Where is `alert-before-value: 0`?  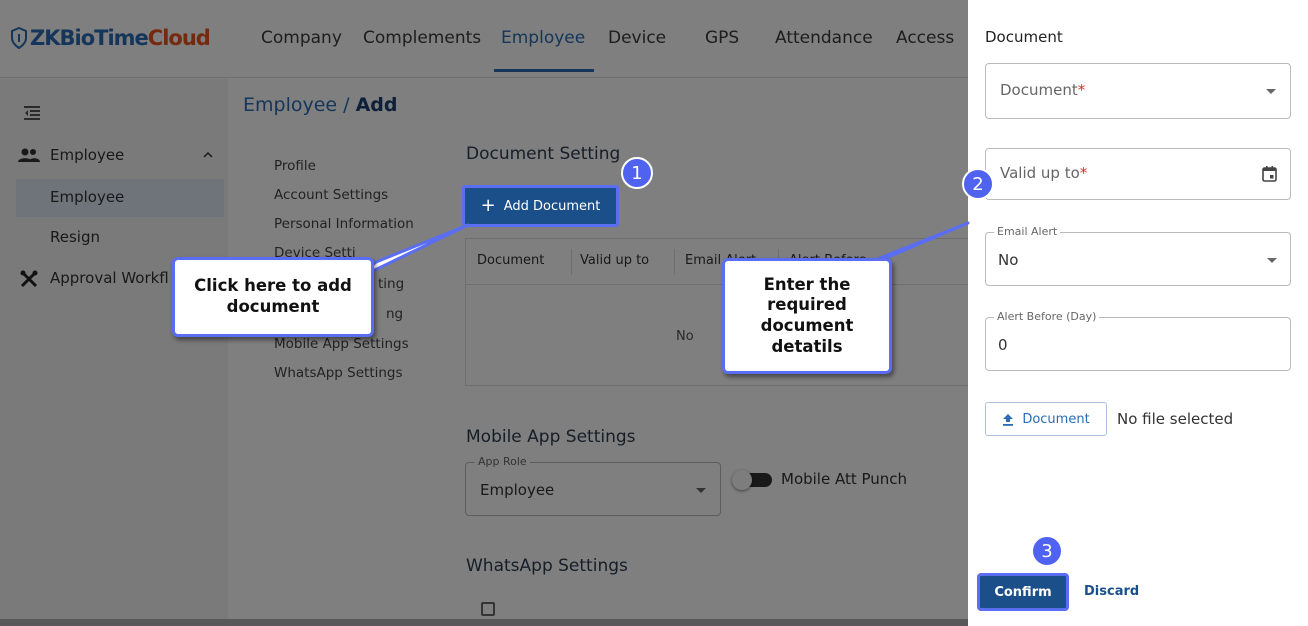
alert-before-value: 0 is located at coordinates (1003, 345).